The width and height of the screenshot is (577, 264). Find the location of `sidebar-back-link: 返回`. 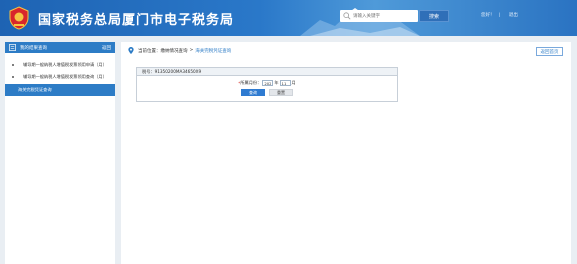

sidebar-back-link: 返回 is located at coordinates (106, 48).